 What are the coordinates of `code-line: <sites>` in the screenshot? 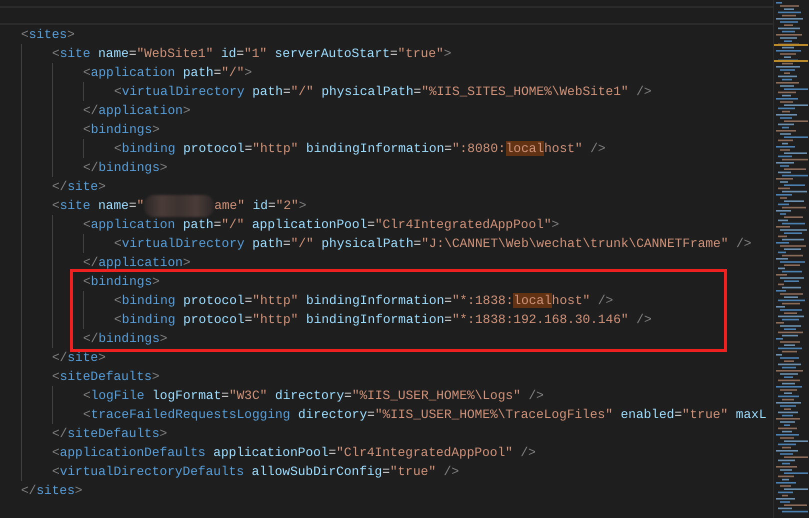 It's located at (48, 35).